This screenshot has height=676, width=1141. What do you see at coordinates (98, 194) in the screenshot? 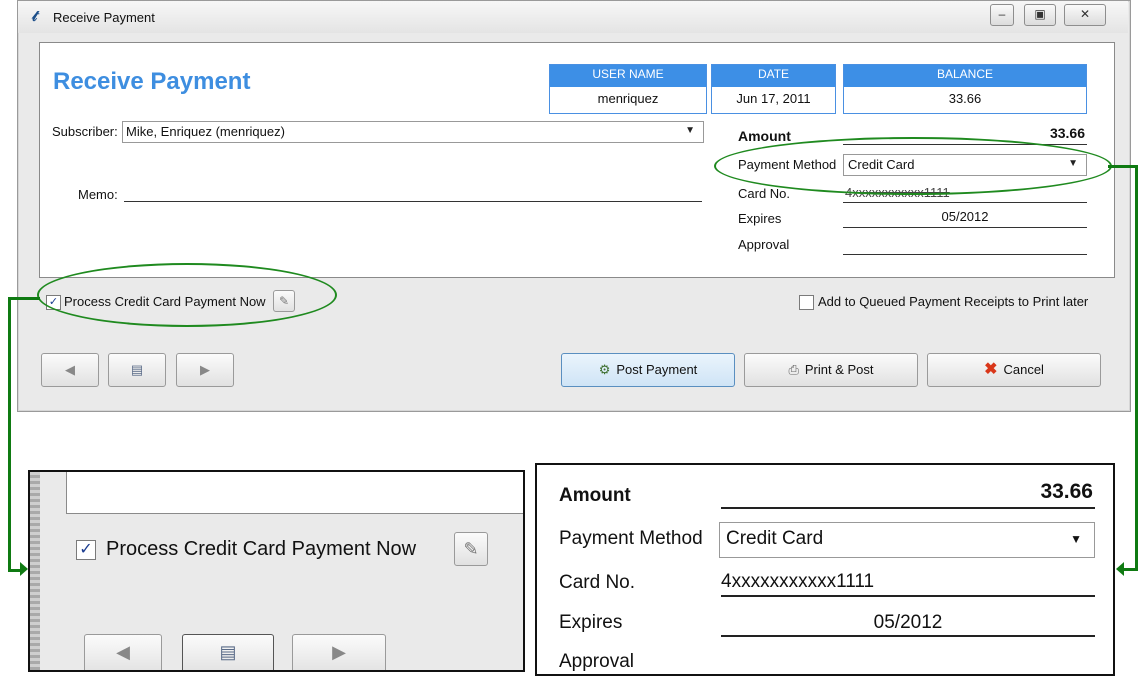
I see `memo-label: Memo:` at bounding box center [98, 194].